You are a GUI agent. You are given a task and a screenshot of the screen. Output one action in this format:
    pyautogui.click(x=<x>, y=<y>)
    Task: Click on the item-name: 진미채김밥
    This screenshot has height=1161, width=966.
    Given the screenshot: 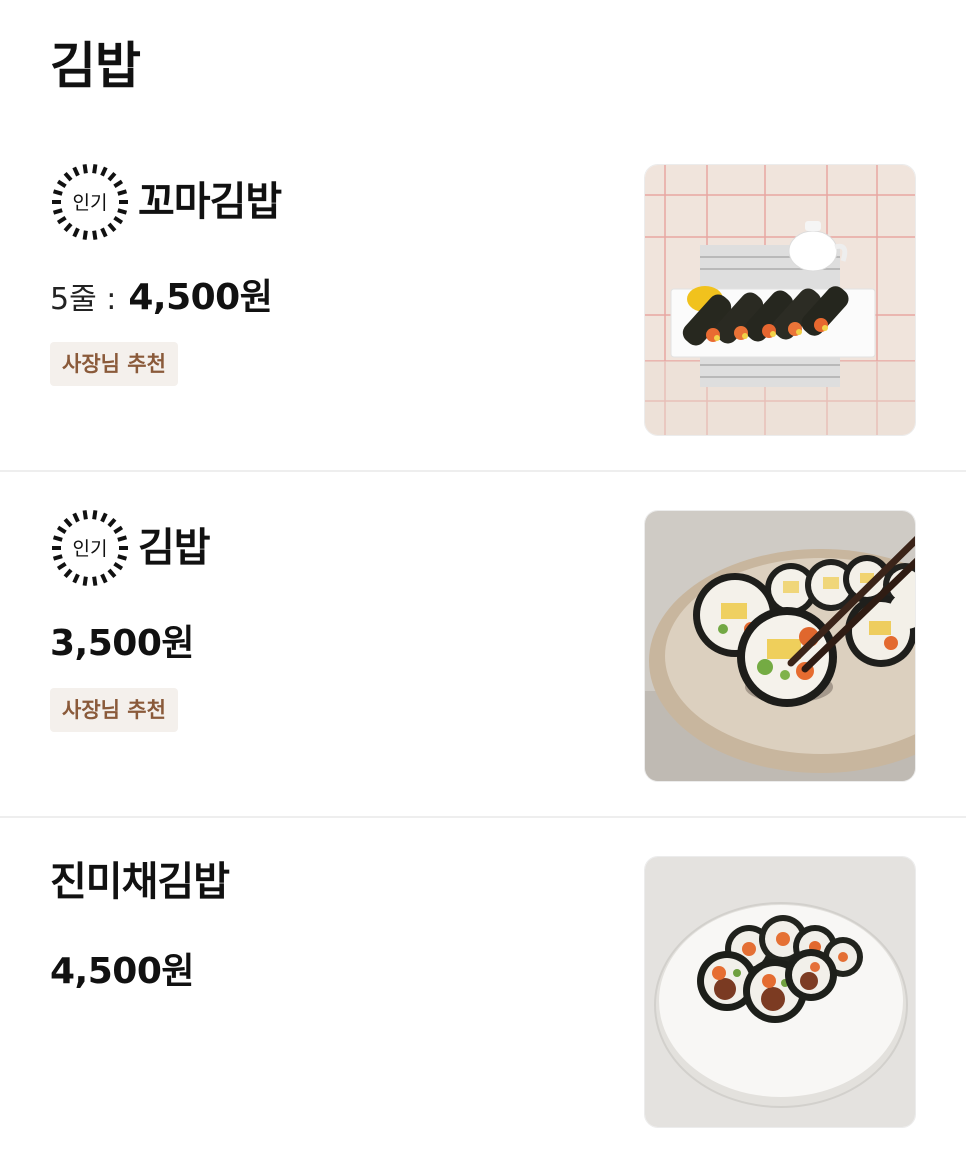 What is the action you would take?
    pyautogui.click(x=140, y=882)
    